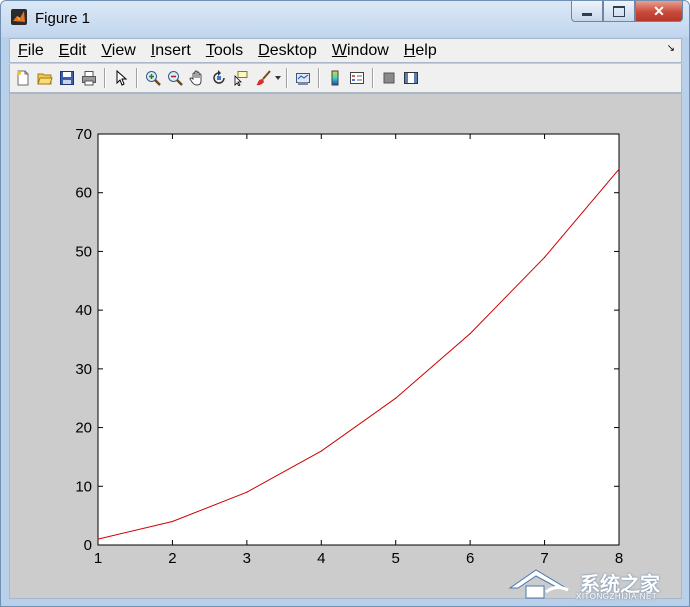  Describe the element at coordinates (278, 78) in the screenshot. I see `brush-dropdown-icon` at that location.